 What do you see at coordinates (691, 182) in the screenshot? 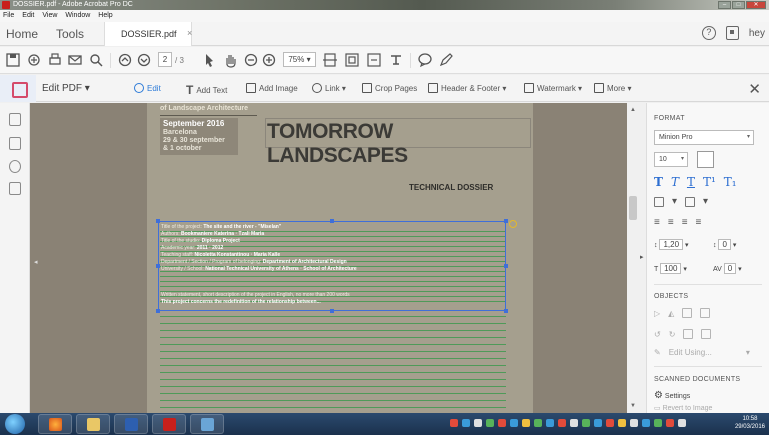
I see `underline-icon: T` at bounding box center [691, 182].